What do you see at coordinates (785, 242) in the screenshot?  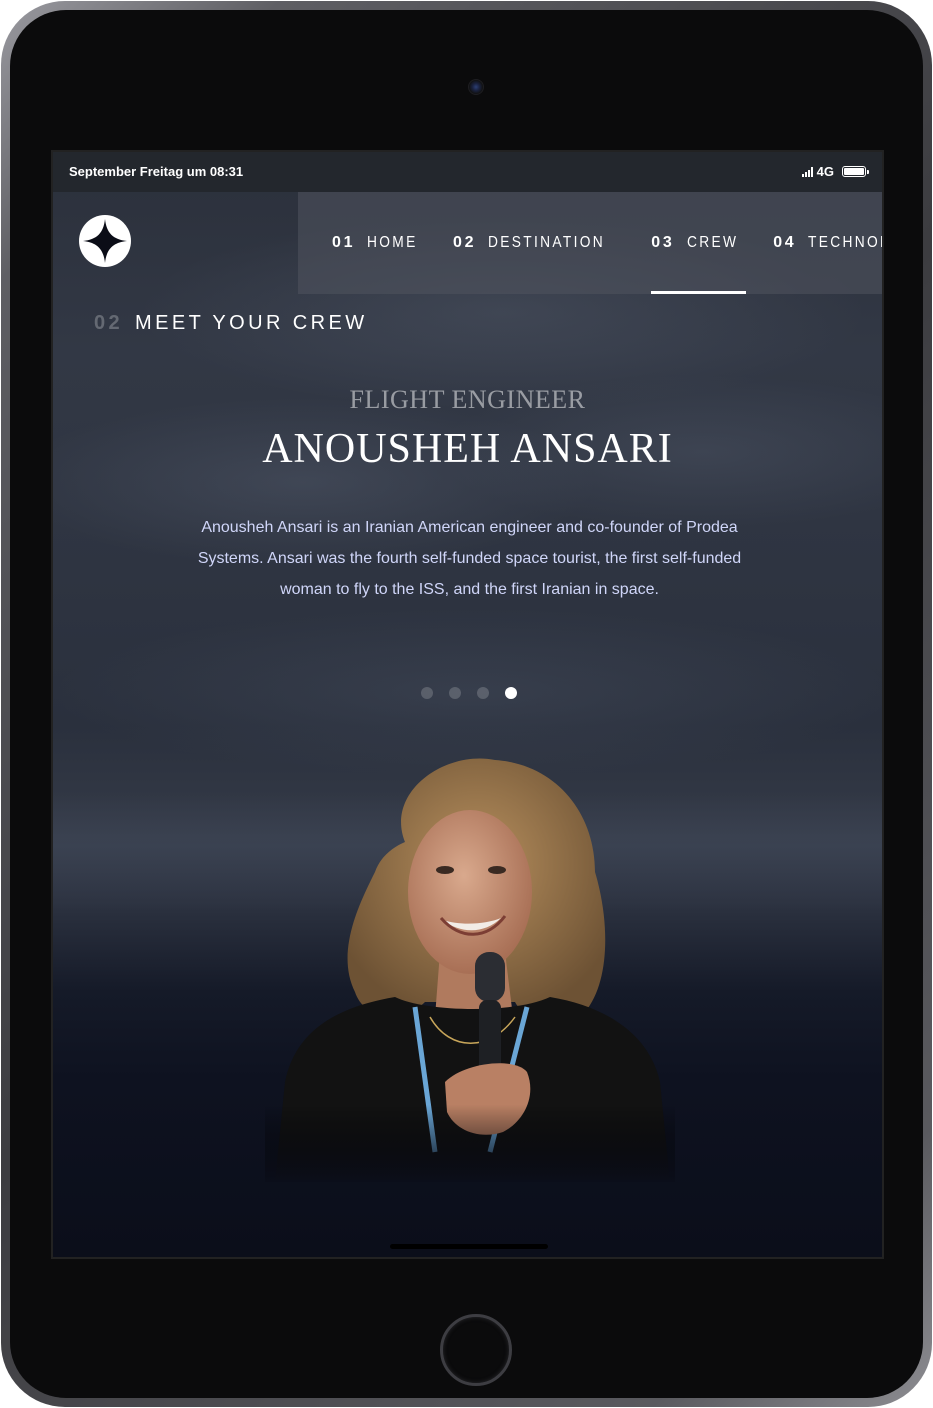 I see `nav-item-number: 04` at bounding box center [785, 242].